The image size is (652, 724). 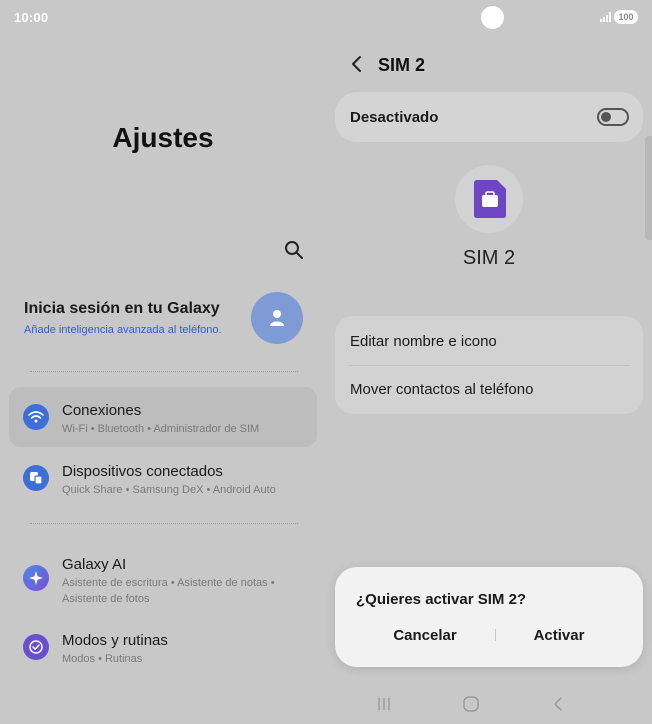 What do you see at coordinates (394, 117) in the screenshot?
I see `toggle-label: Desactivado` at bounding box center [394, 117].